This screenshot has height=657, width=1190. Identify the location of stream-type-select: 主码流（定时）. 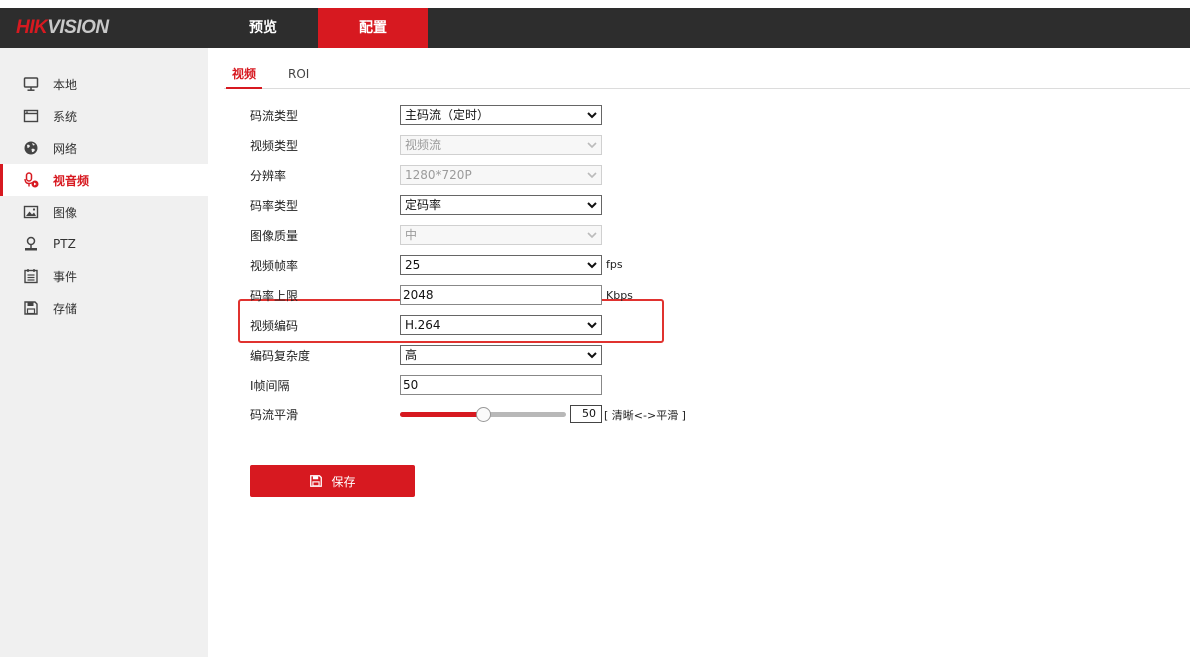
(501, 115).